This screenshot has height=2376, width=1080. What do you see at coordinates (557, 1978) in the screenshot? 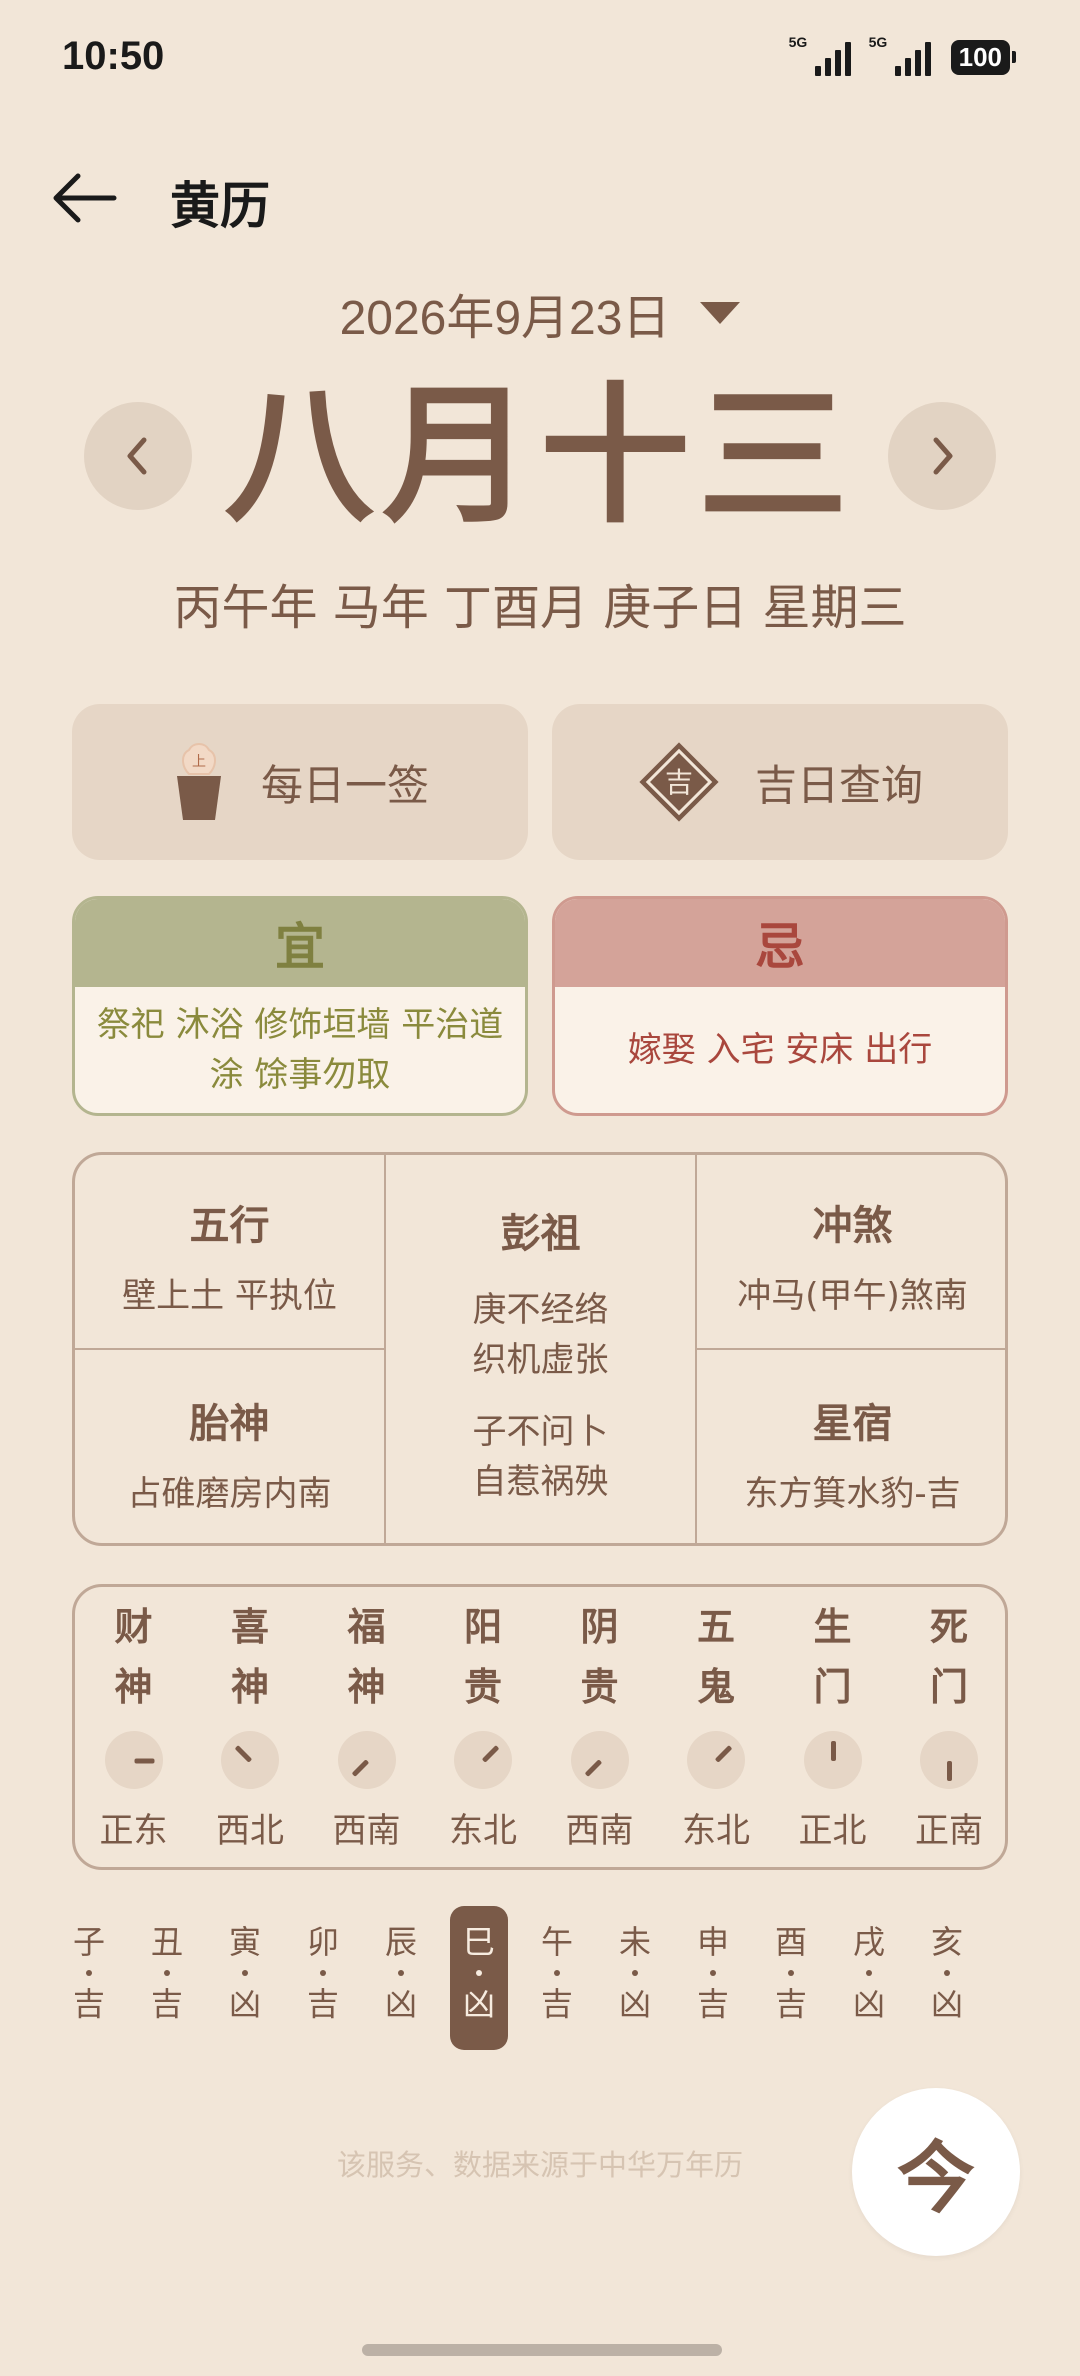
I see `hour-item: 午吉` at bounding box center [557, 1978].